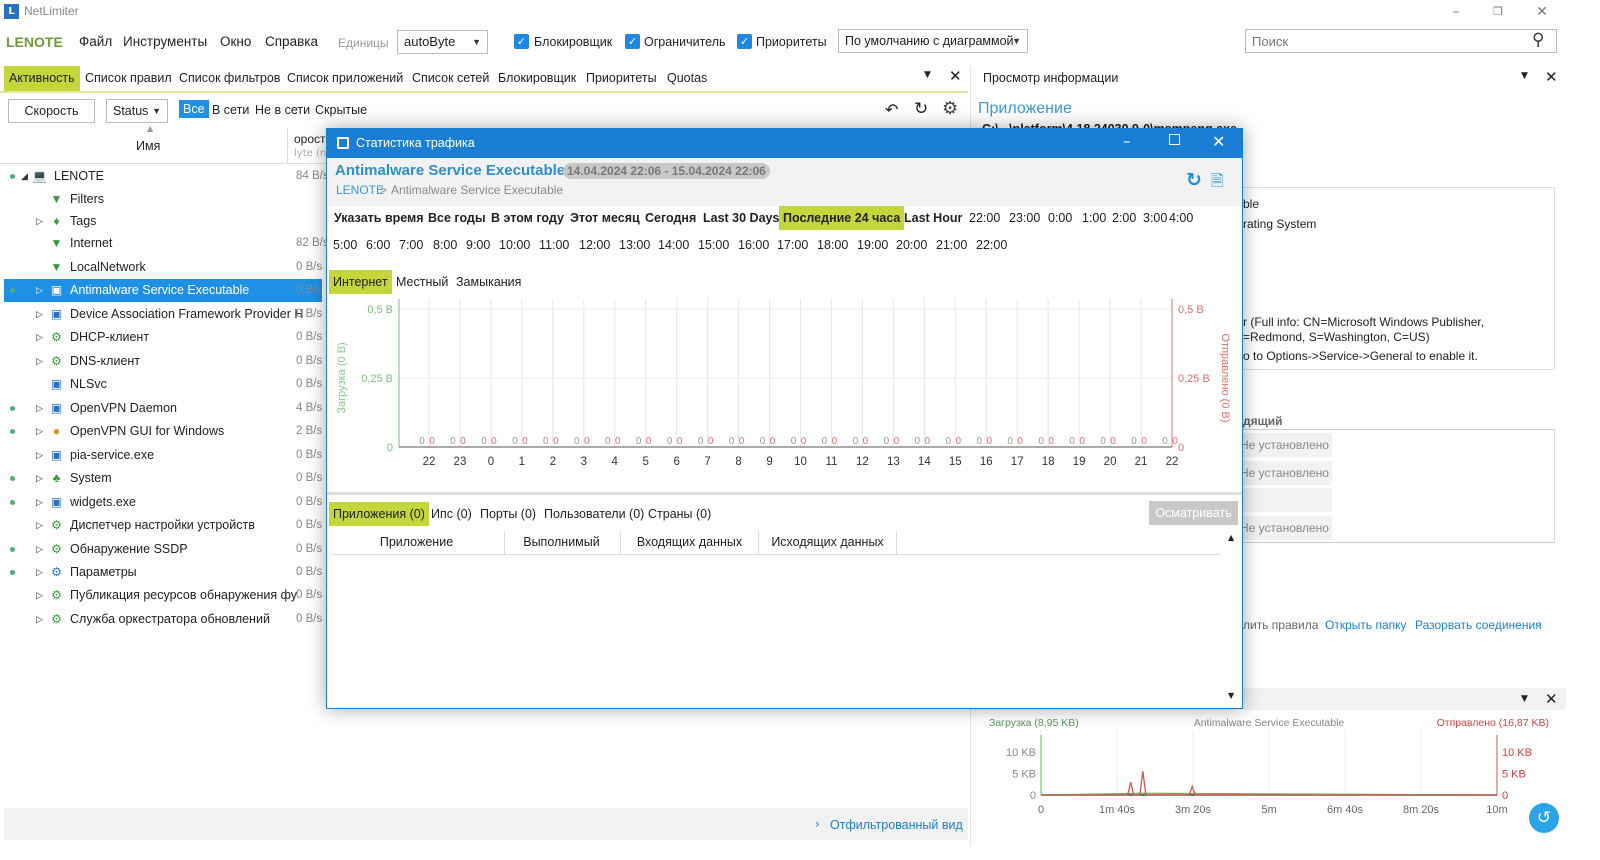 The image size is (1600, 860). I want to click on tree-row: ▷ ♦ Tags, so click(163, 221).